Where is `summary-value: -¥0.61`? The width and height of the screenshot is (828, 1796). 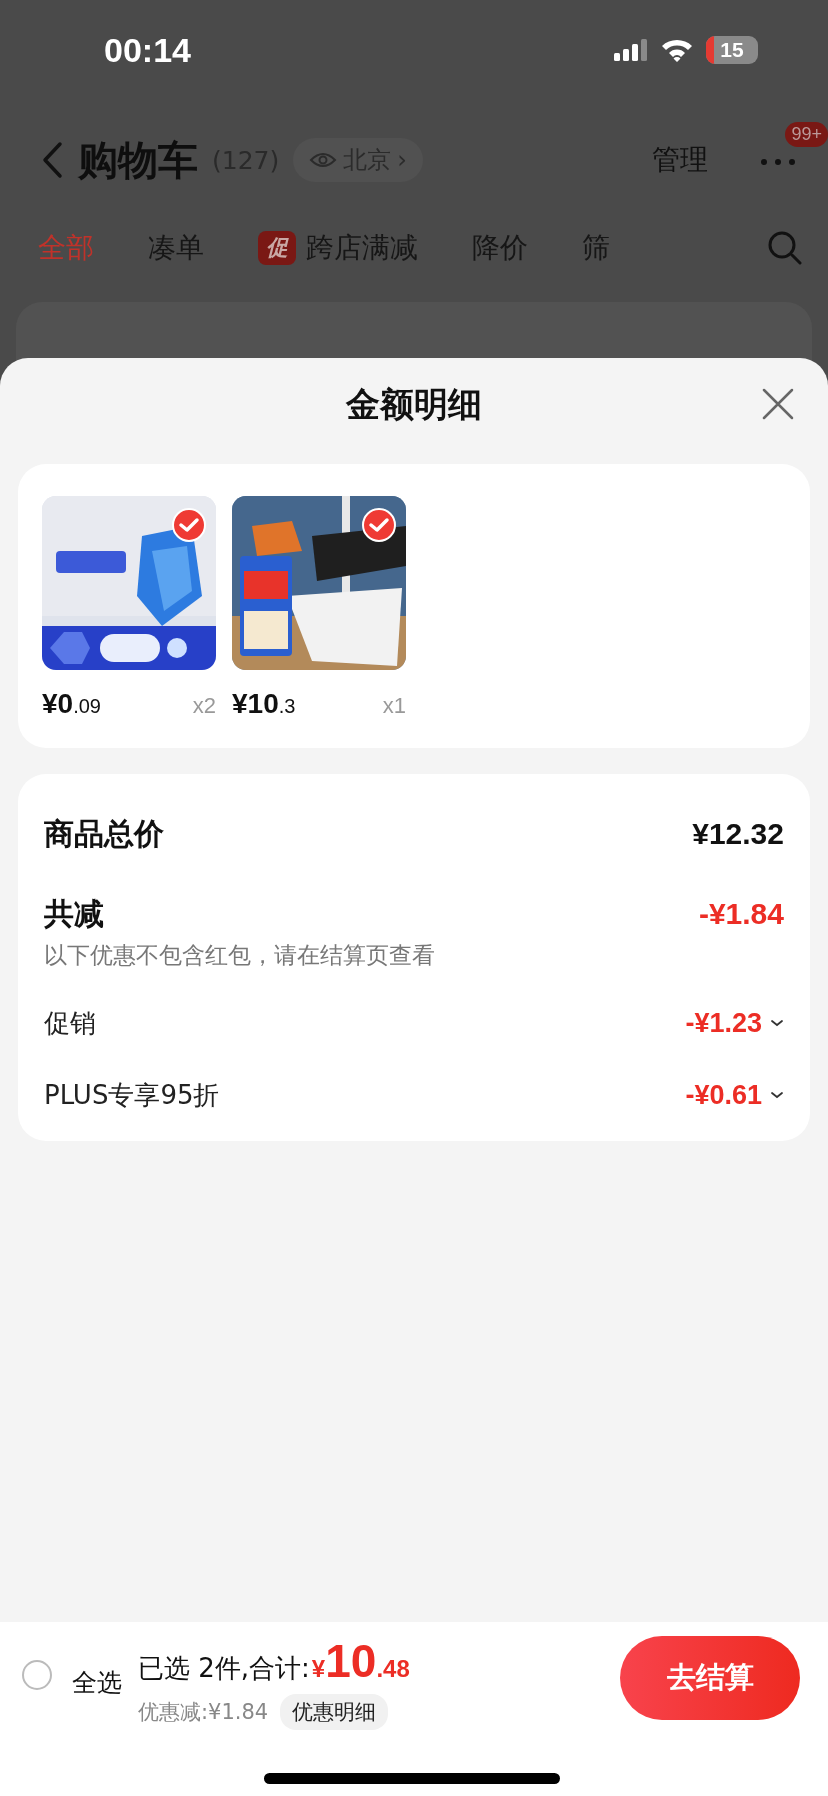 summary-value: -¥0.61 is located at coordinates (723, 1095).